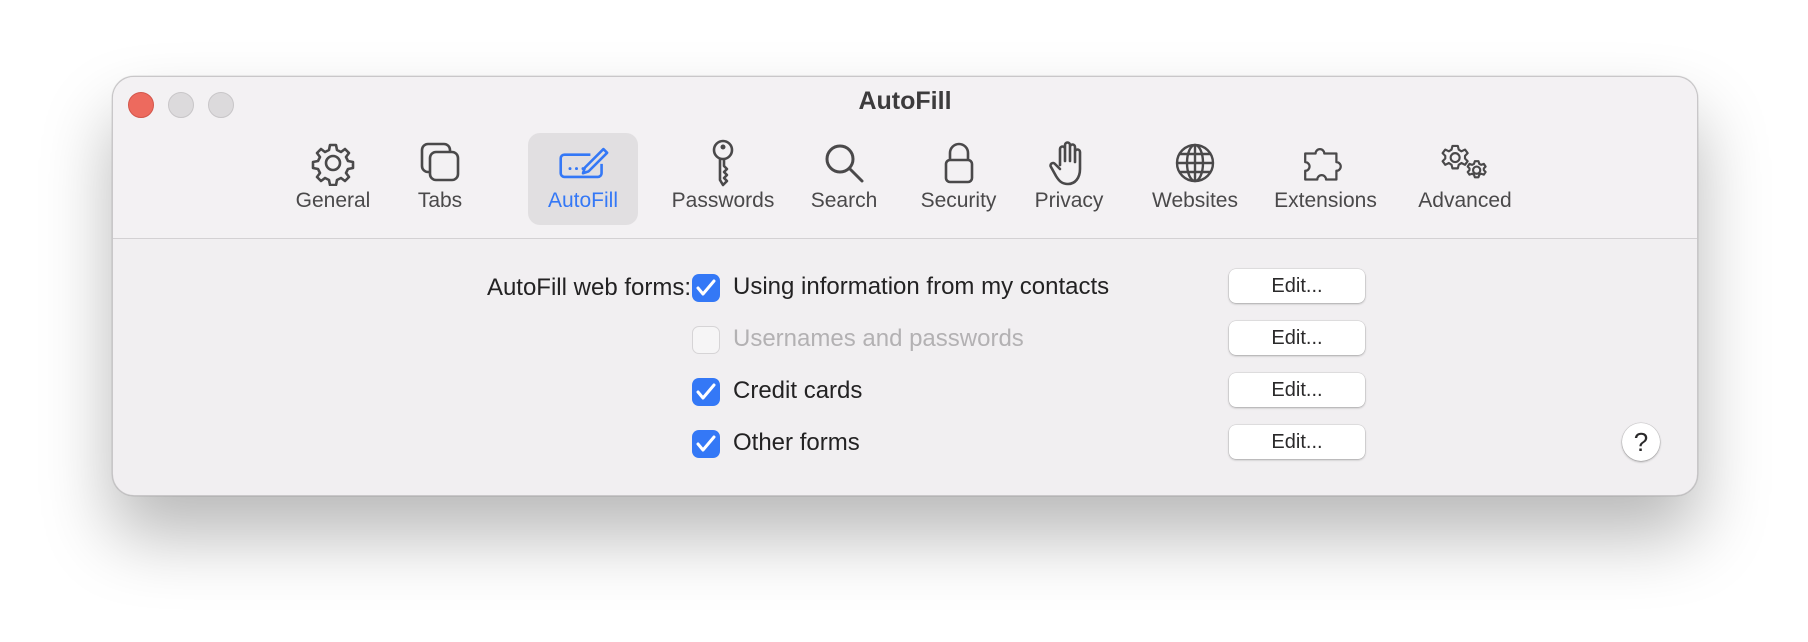 The width and height of the screenshot is (1808, 642). I want to click on globe-icon, so click(1195, 163).